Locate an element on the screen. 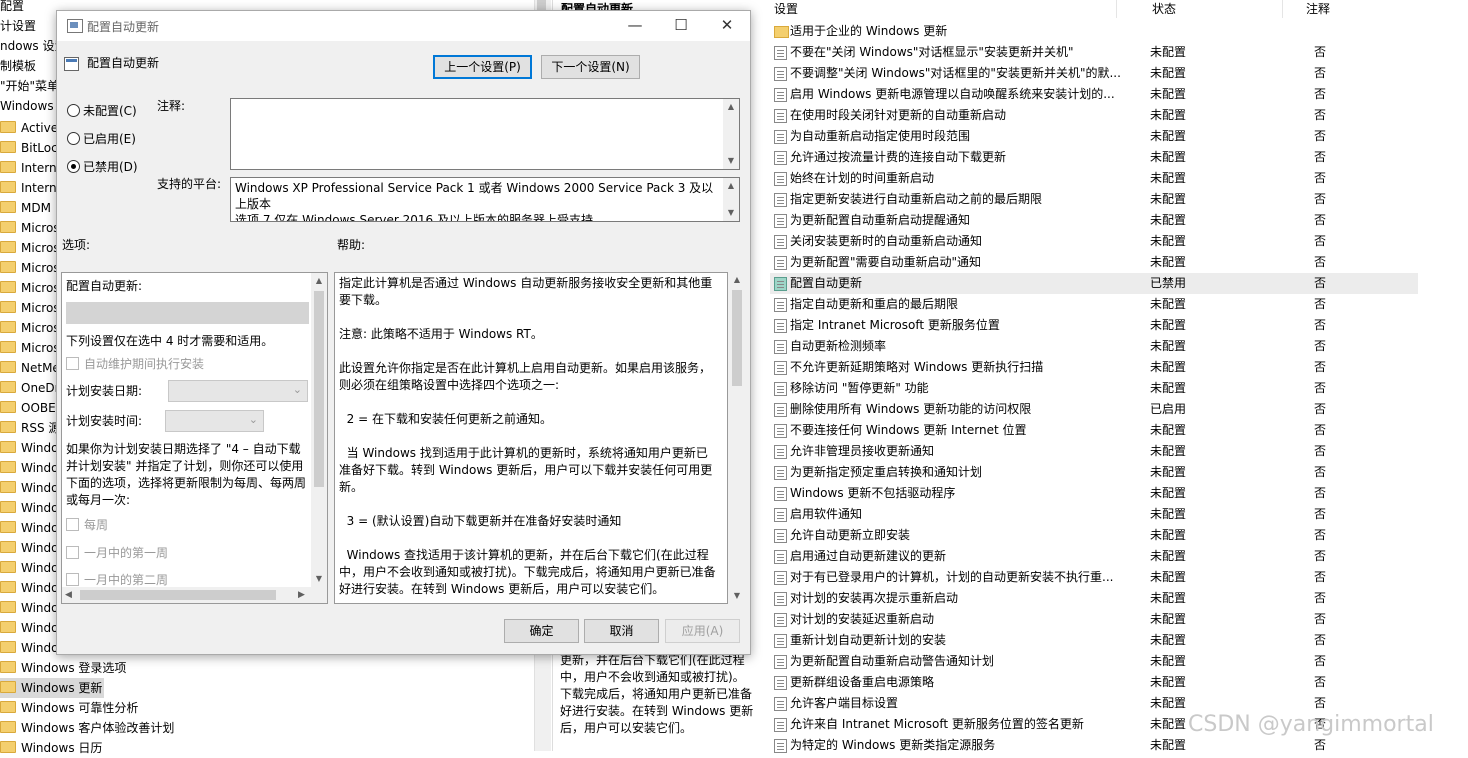  options-vscrollbar: ▲ ▼ is located at coordinates (319, 430).